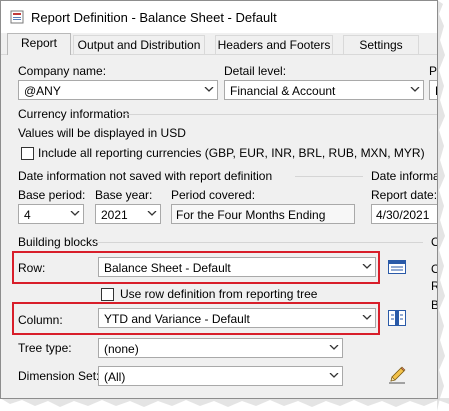  I want to click on date-info-right-title: Date informati, so click(404, 176).